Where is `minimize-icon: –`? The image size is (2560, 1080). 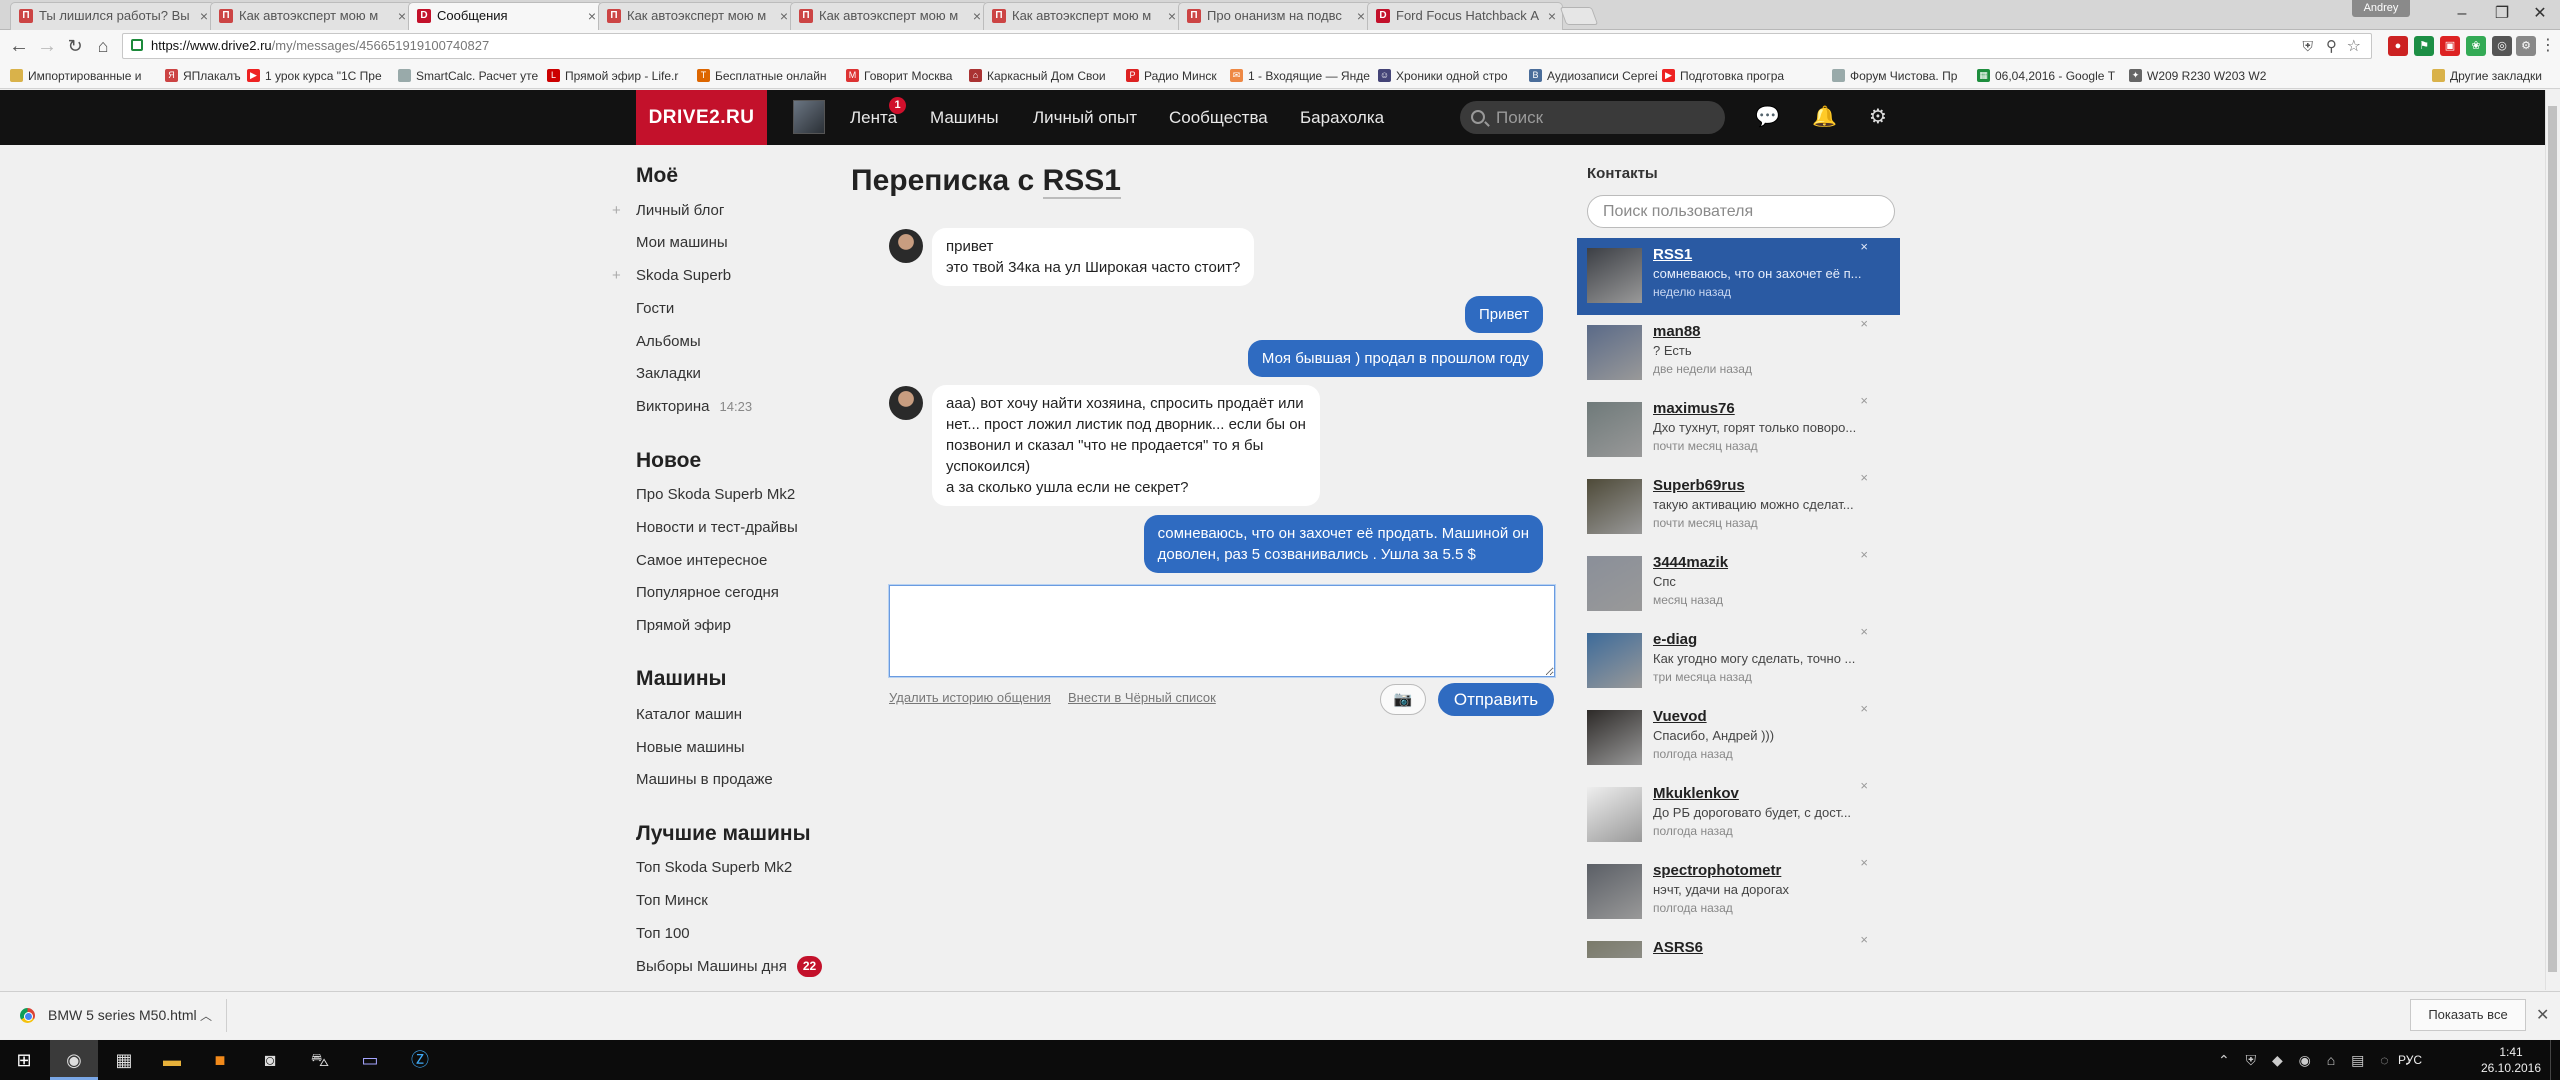 minimize-icon: – is located at coordinates (2462, 14).